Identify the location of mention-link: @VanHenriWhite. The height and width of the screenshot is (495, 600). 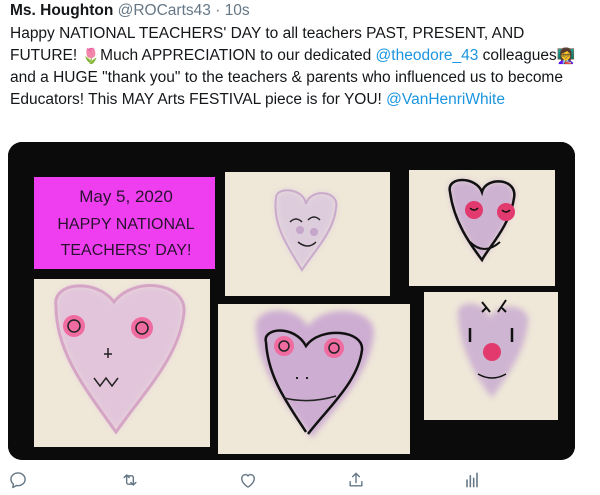
(445, 99).